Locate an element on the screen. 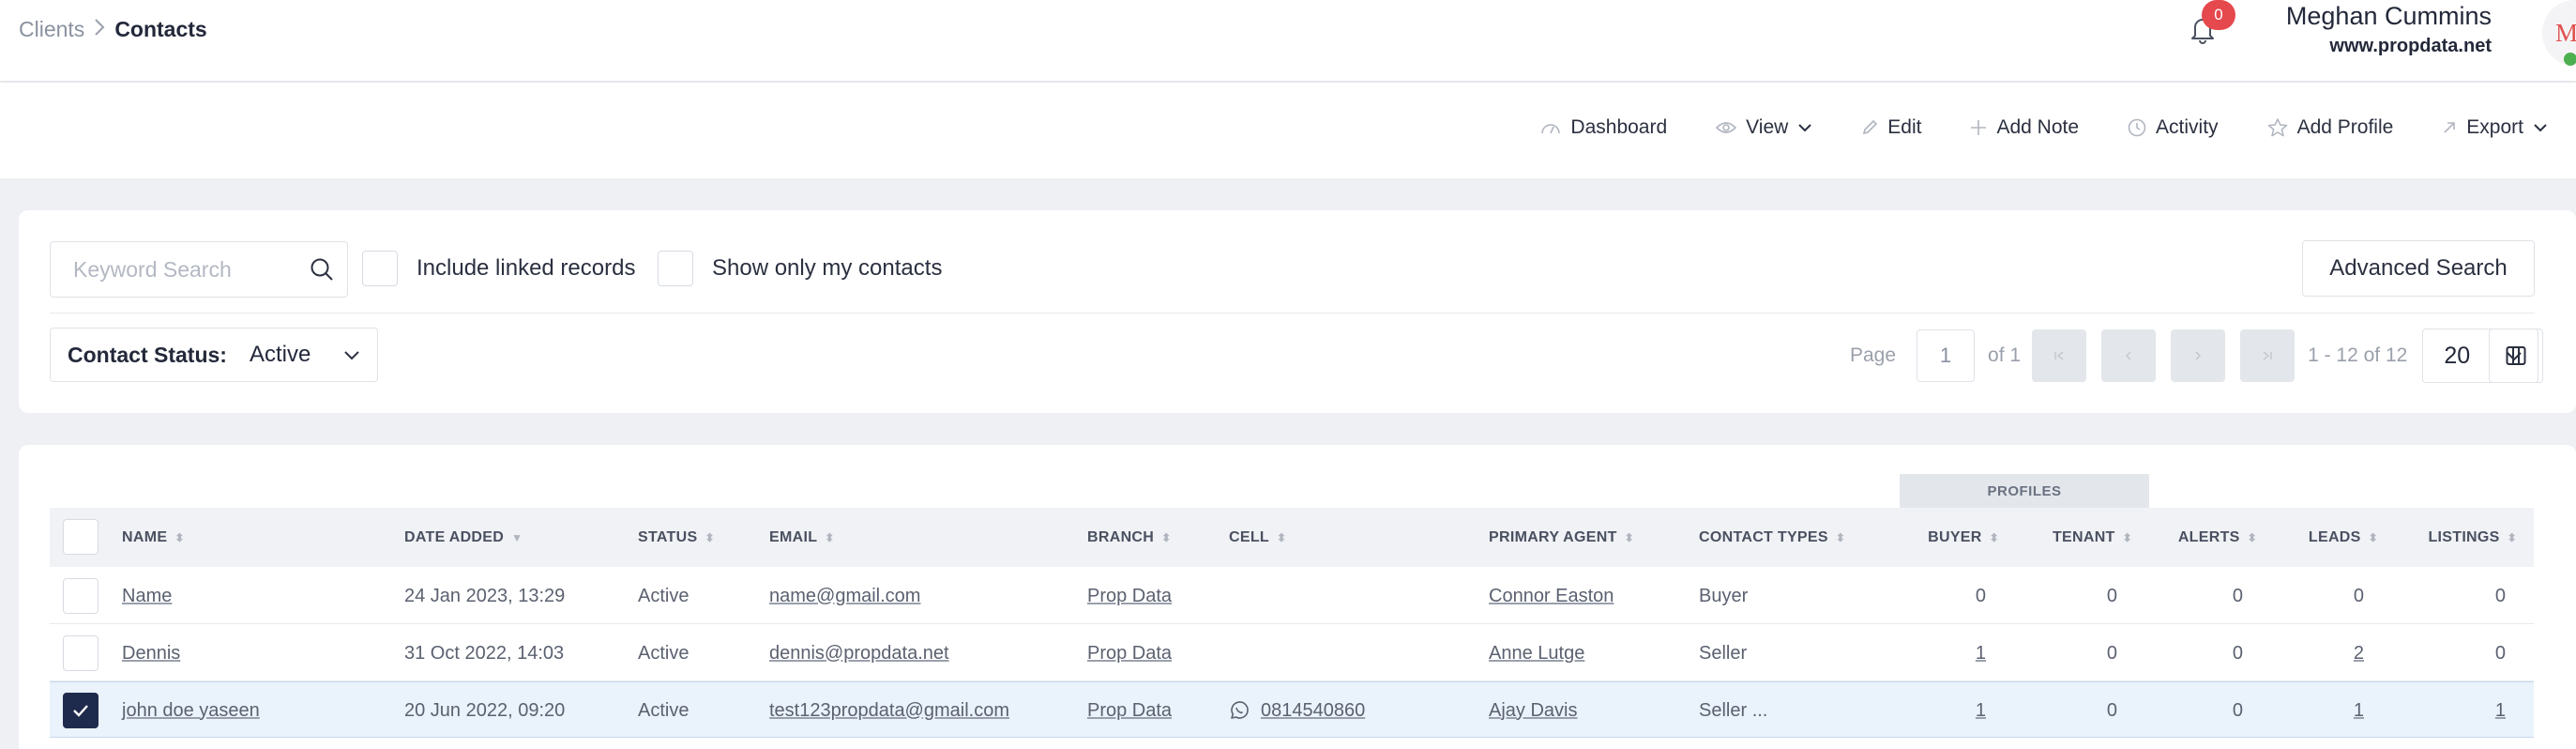 This screenshot has height=749, width=2576. dashboard-label: Dashboard is located at coordinates (1619, 127).